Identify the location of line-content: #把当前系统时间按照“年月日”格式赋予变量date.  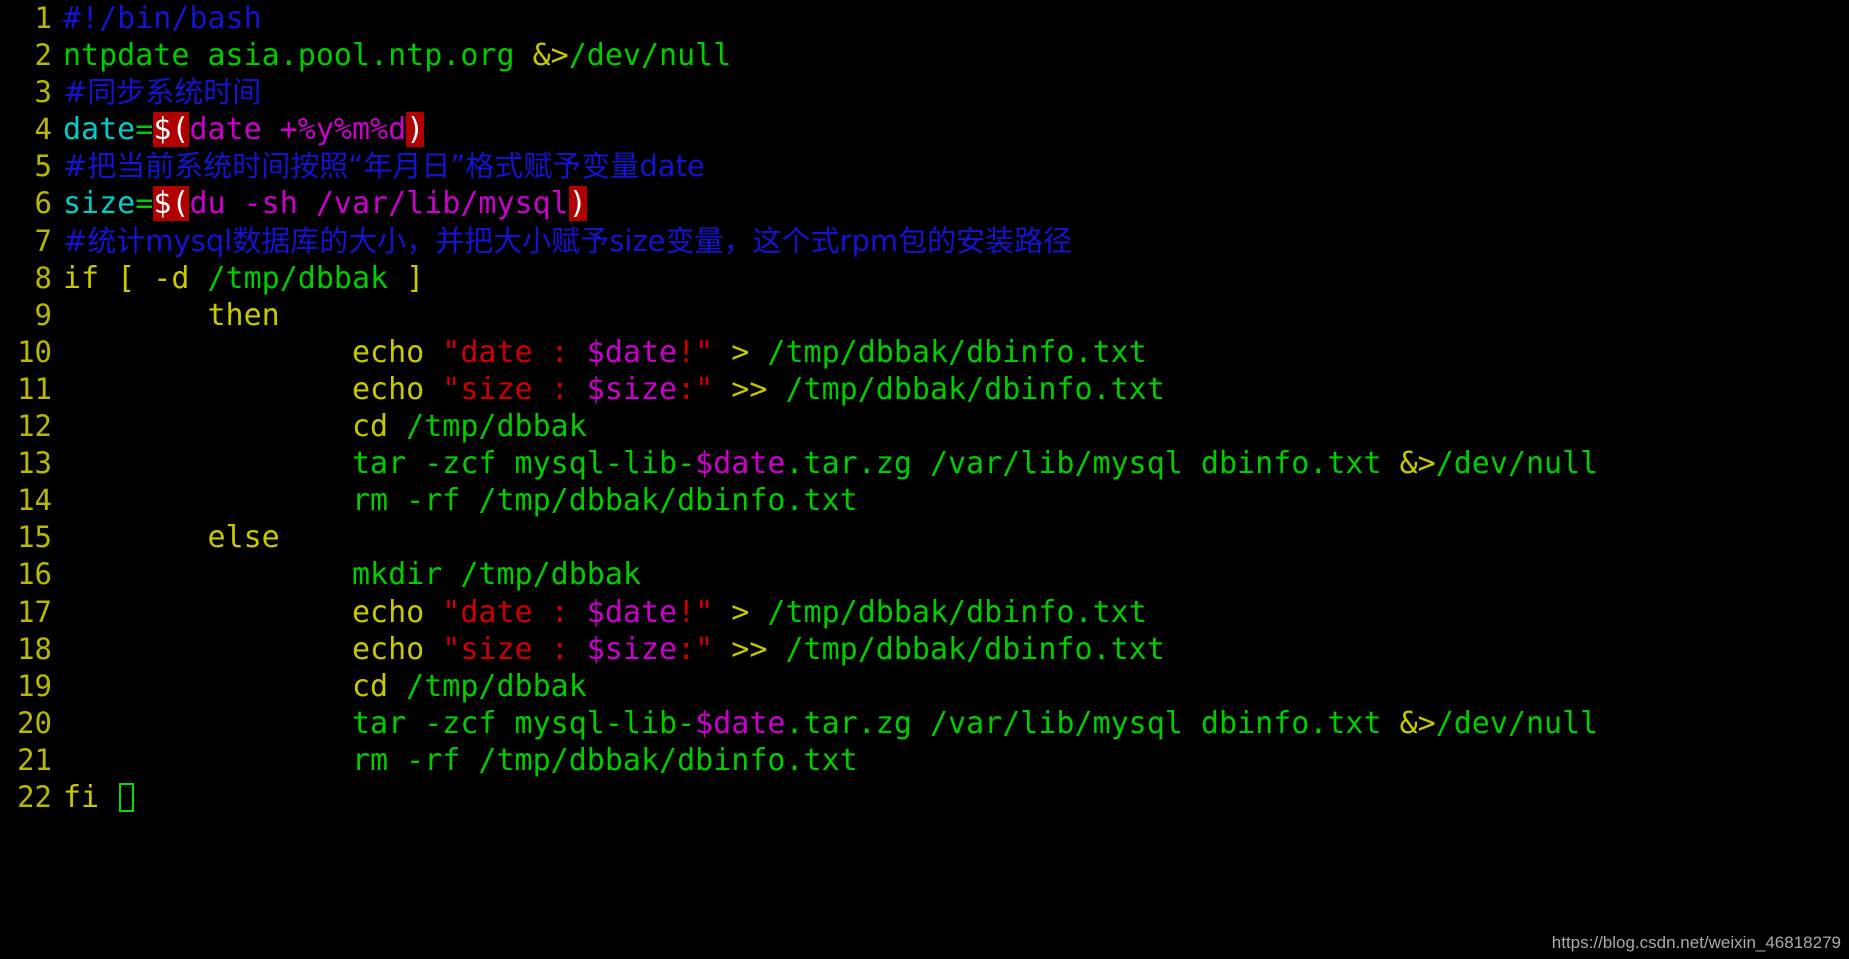
(378, 166).